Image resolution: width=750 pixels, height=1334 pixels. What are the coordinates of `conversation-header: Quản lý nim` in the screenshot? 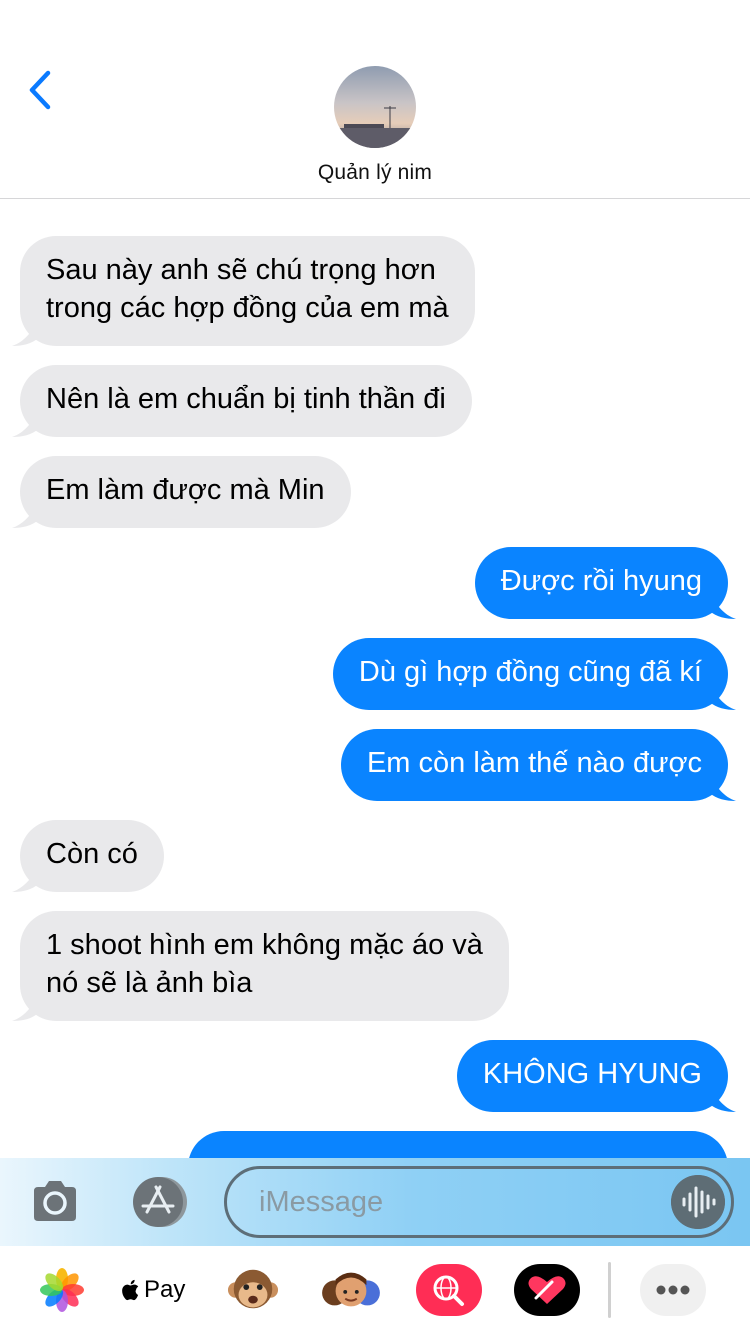 It's located at (375, 99).